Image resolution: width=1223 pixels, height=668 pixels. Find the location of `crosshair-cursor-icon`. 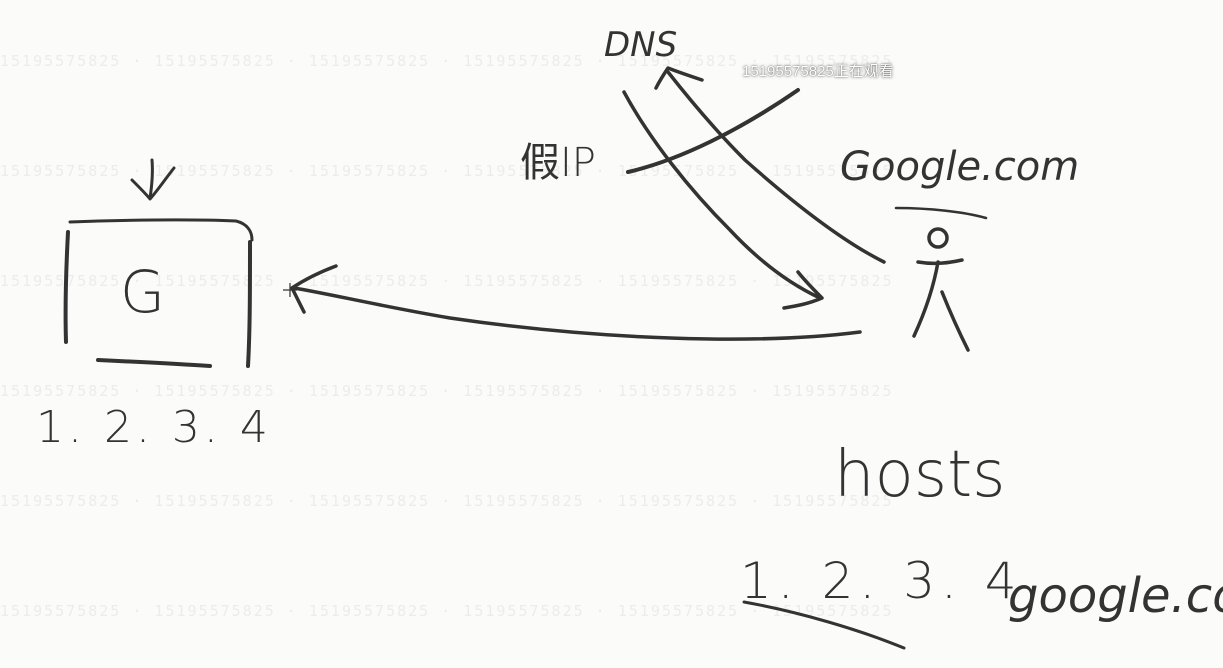

crosshair-cursor-icon is located at coordinates (290, 290).